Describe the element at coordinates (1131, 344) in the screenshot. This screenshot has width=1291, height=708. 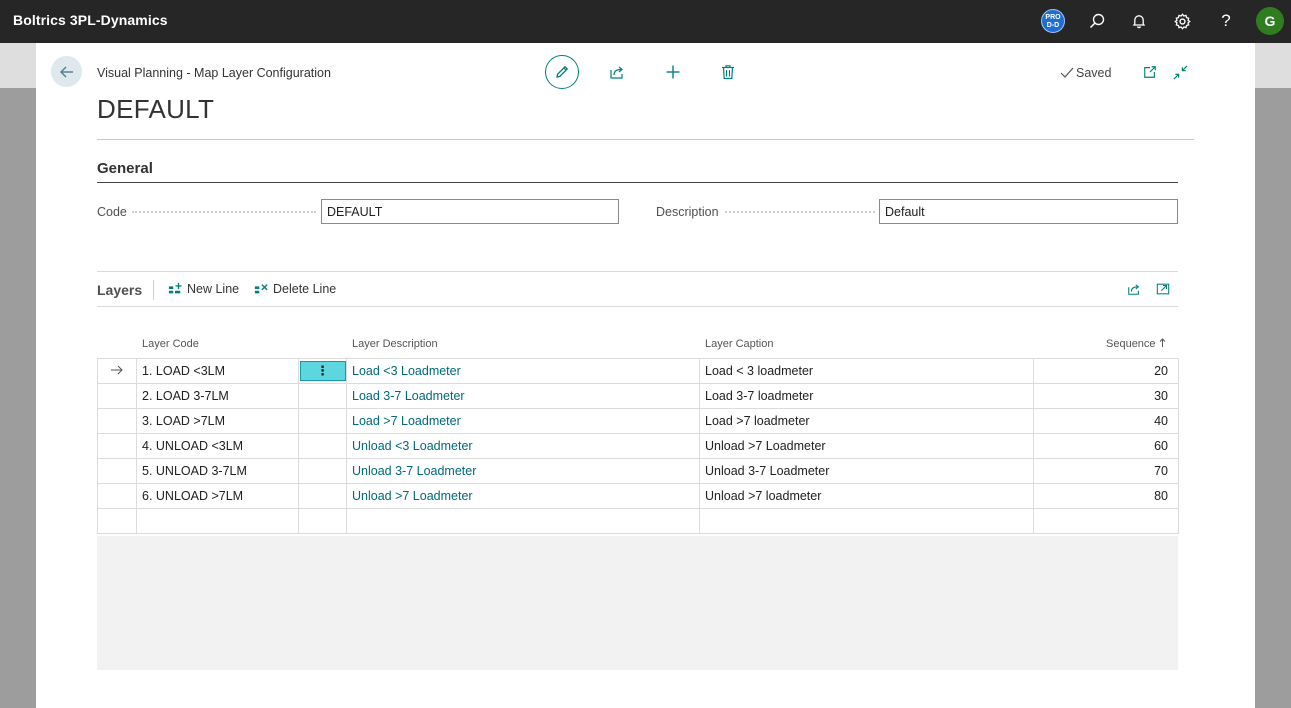
I see `column-header-sequence-label: Sequence` at that location.